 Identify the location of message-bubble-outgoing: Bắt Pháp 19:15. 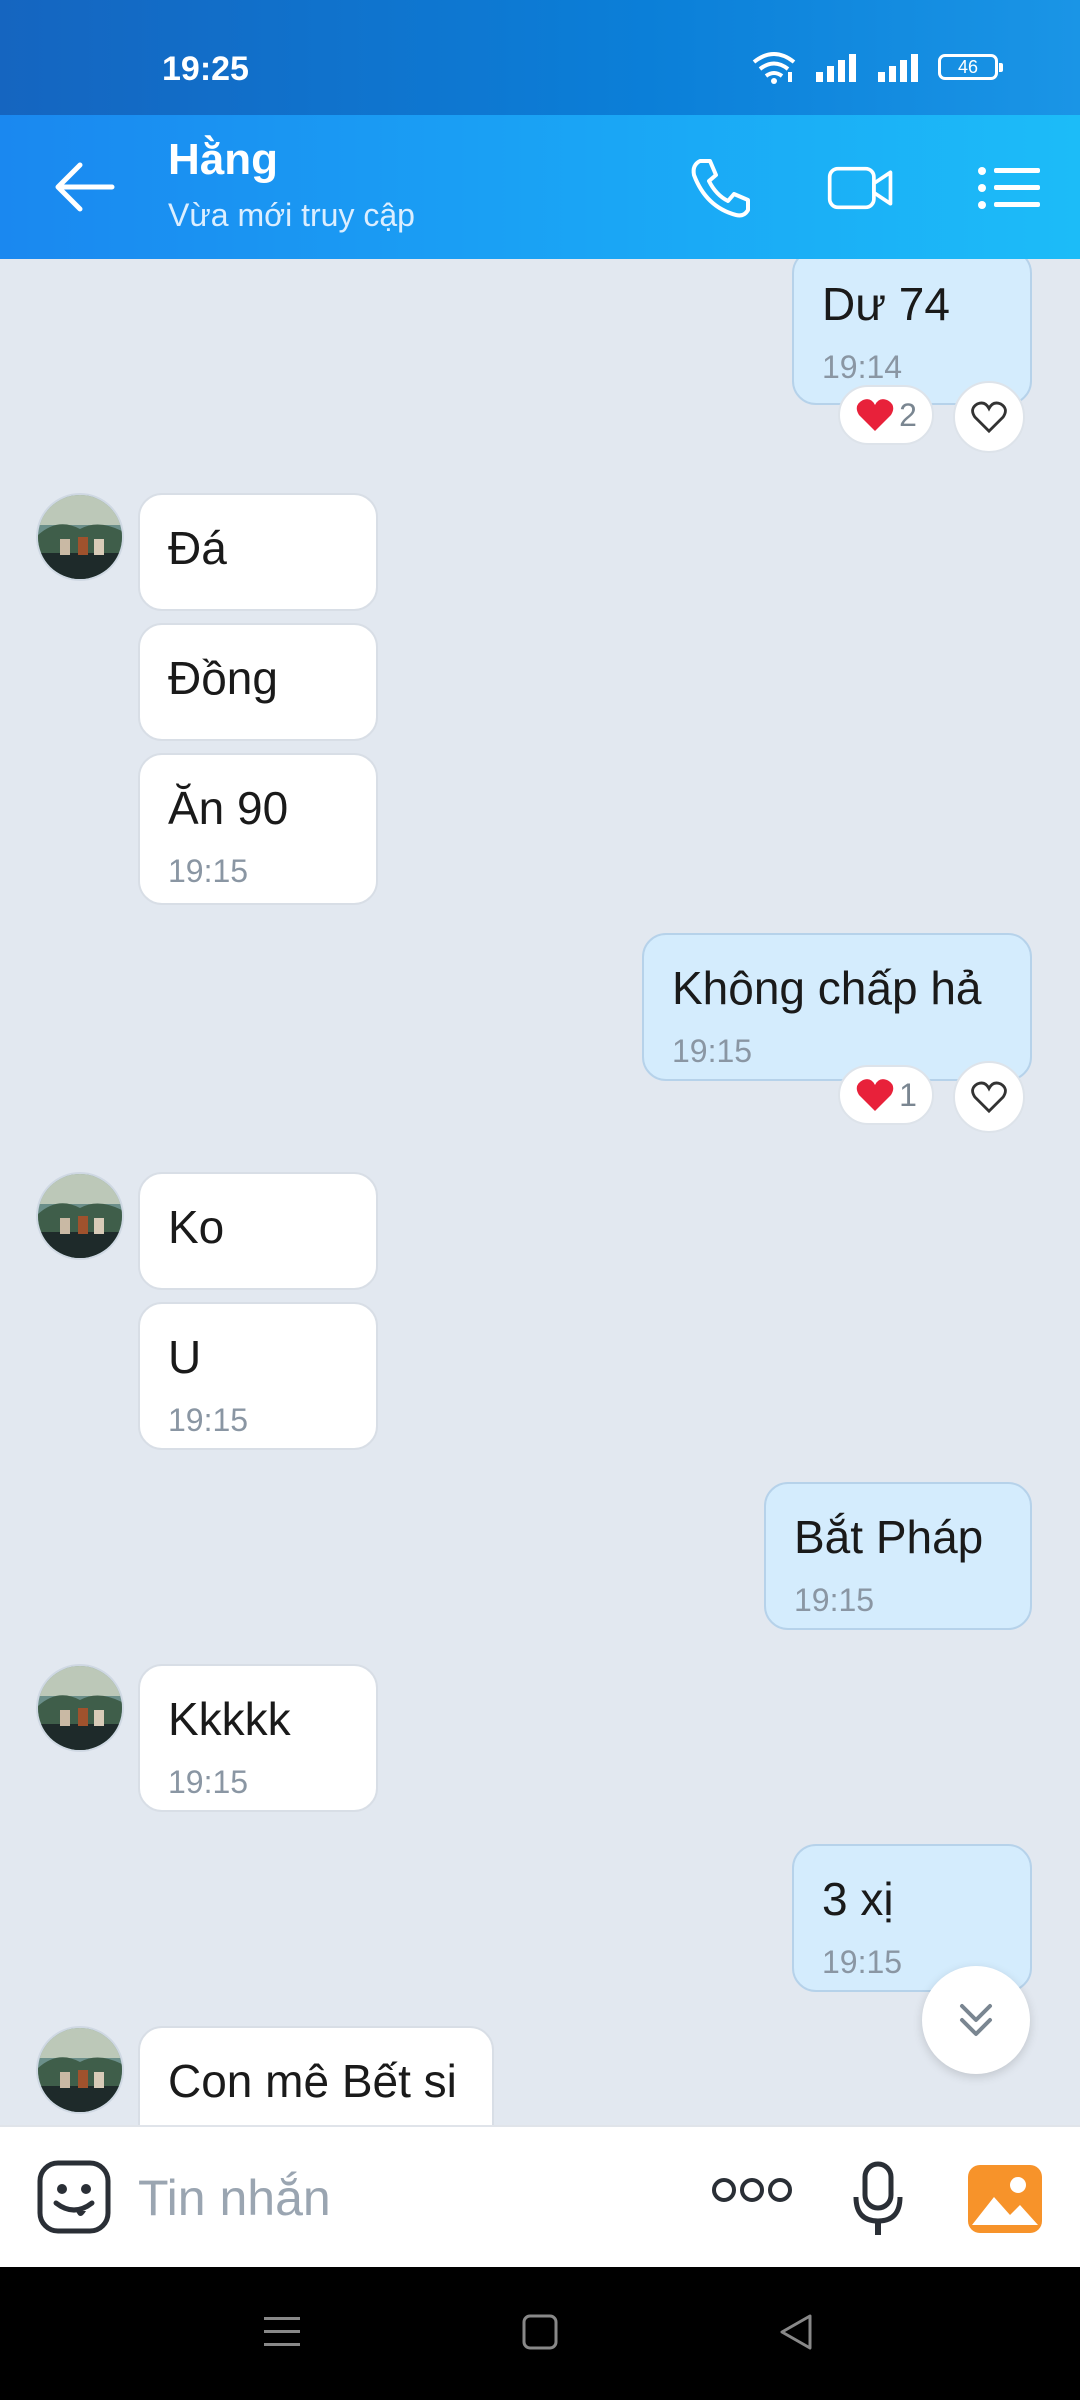
(898, 1556).